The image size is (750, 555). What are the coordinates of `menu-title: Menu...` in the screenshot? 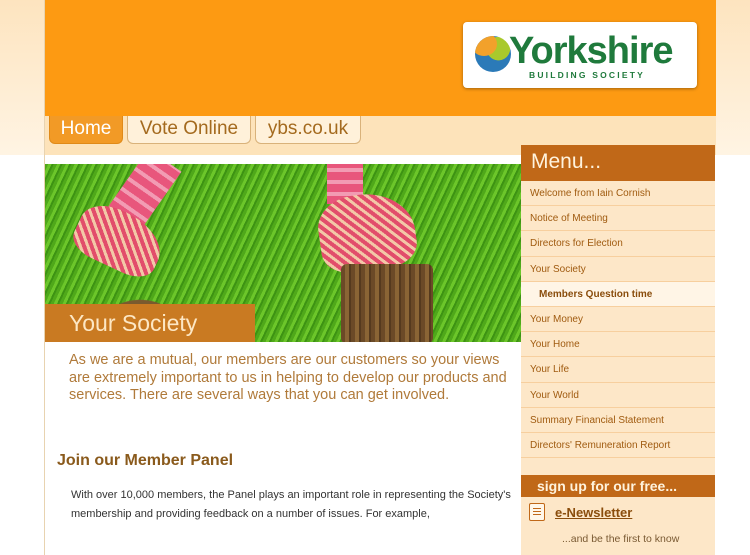 It's located at (618, 163).